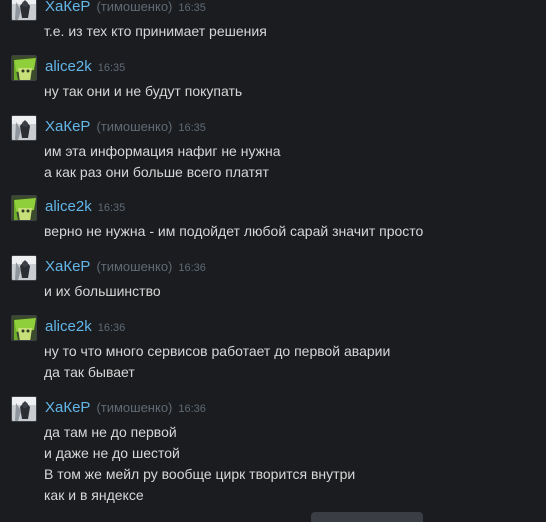 This screenshot has height=522, width=546. Describe the element at coordinates (156, 172) in the screenshot. I see `message-text: а как раз они больше всего платят` at that location.